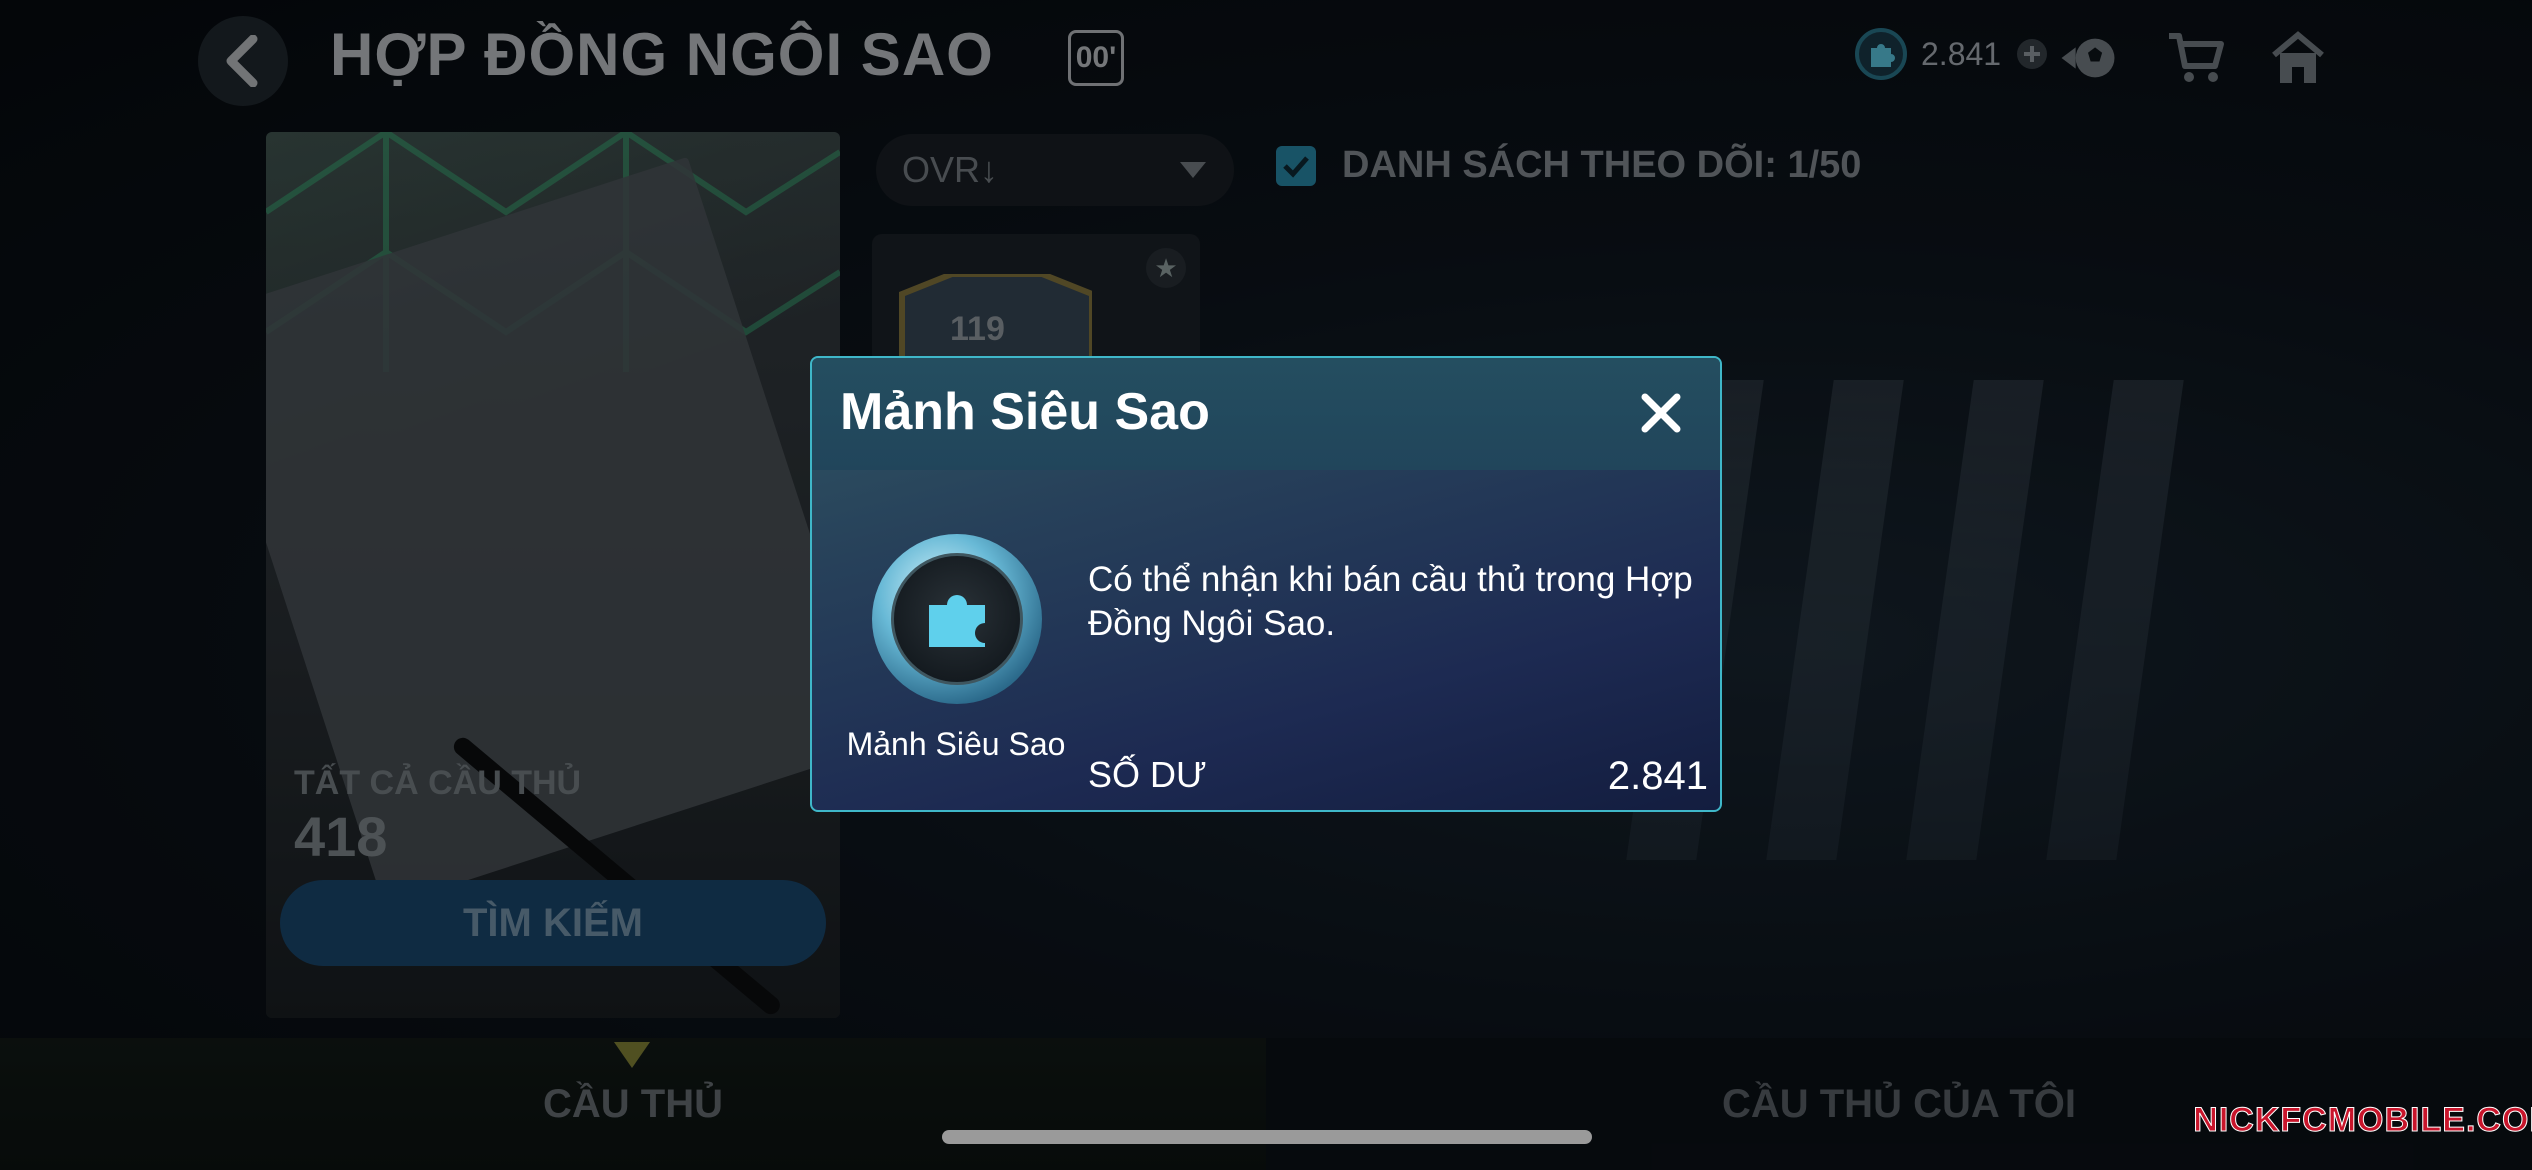 The height and width of the screenshot is (1170, 2532). Describe the element at coordinates (956, 744) in the screenshot. I see `item-name: Mảnh Siêu Sao` at that location.